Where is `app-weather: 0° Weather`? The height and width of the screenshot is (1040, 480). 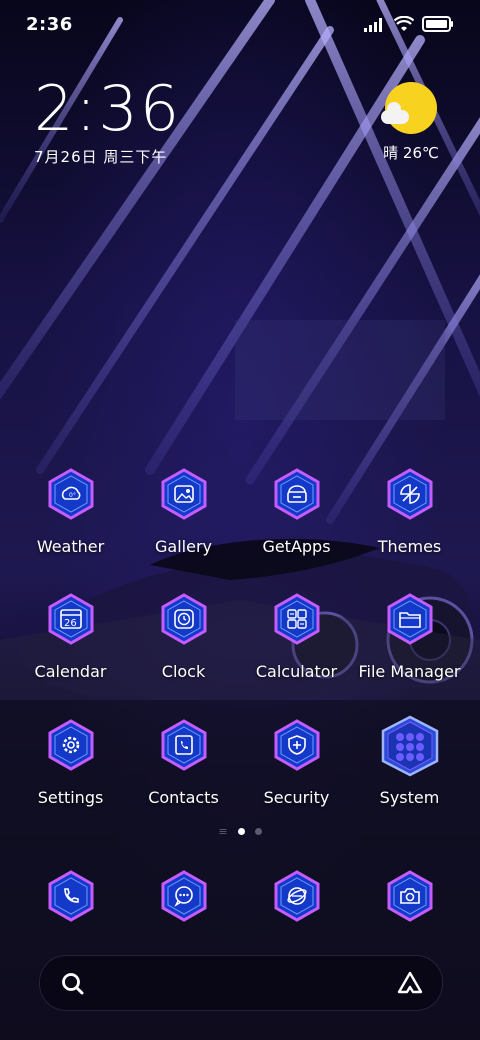
app-weather: 0° Weather is located at coordinates (70, 512).